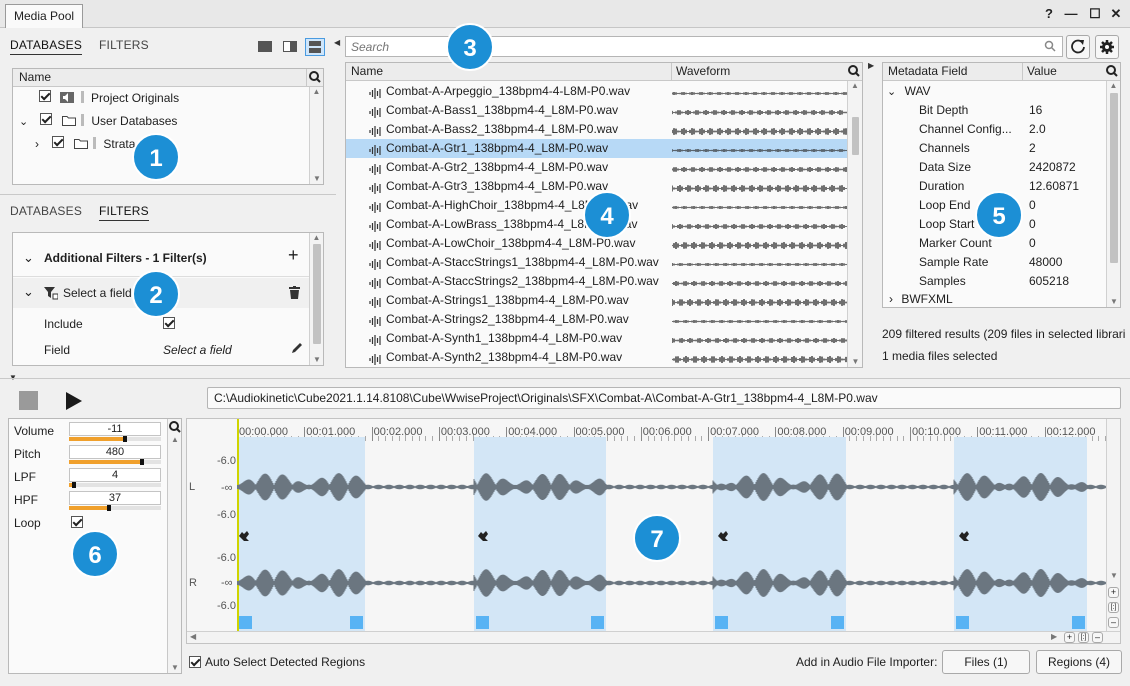 This screenshot has width=1130, height=686. I want to click on waveform-column-header: Waveform, so click(703, 71).